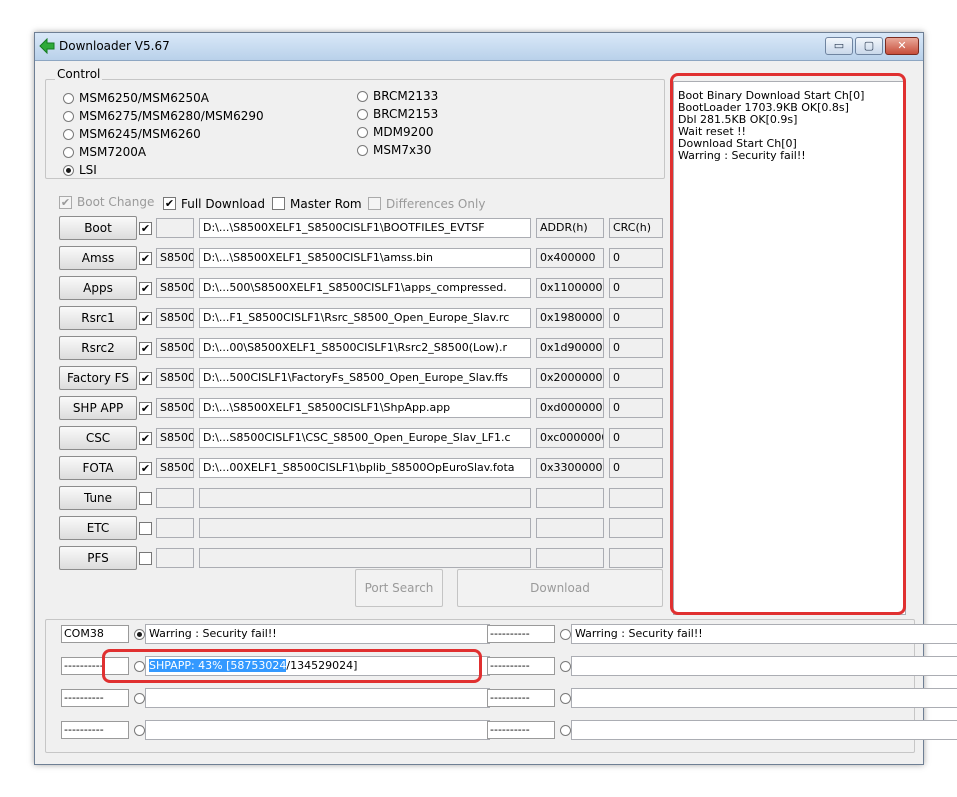 The image size is (957, 797). I want to click on chip-label: MSM7200A, so click(113, 152).